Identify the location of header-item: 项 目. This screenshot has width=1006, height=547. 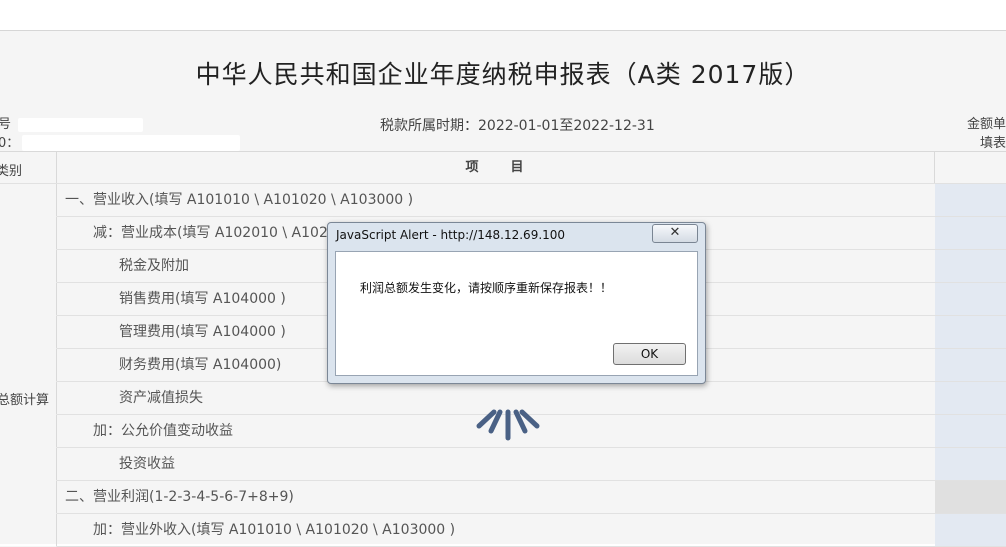
(496, 167).